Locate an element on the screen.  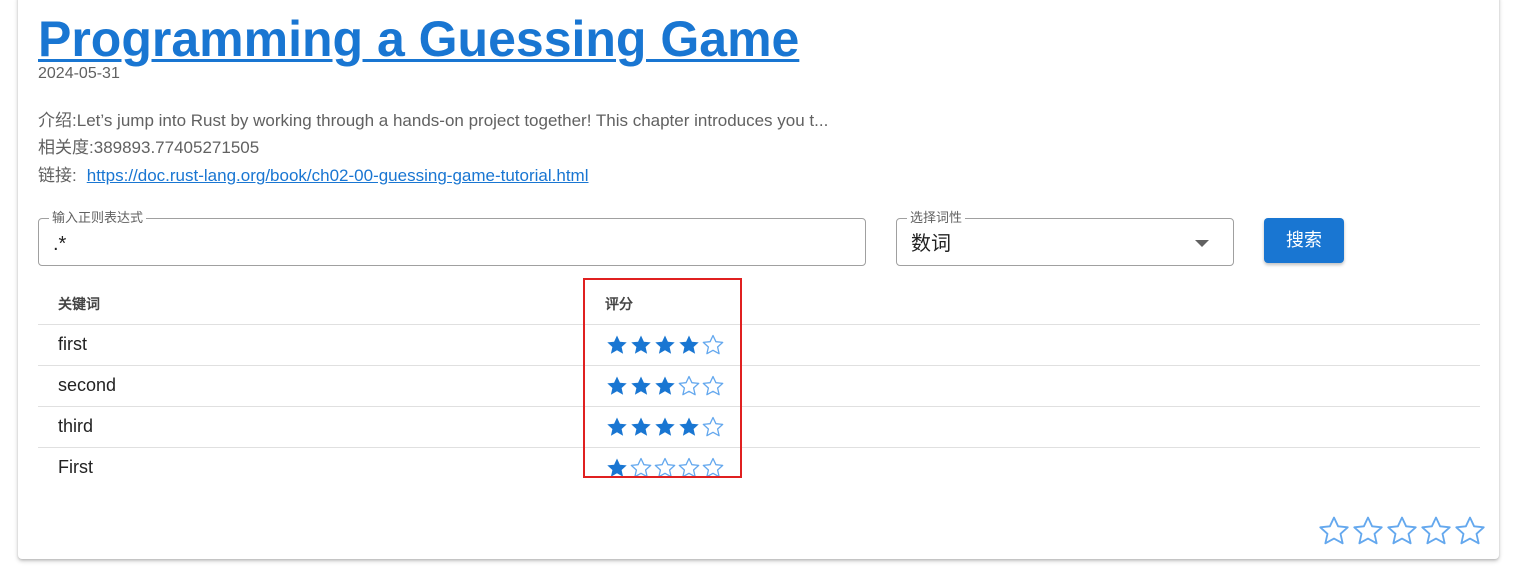
regex-input-value: .* is located at coordinates (60, 244).